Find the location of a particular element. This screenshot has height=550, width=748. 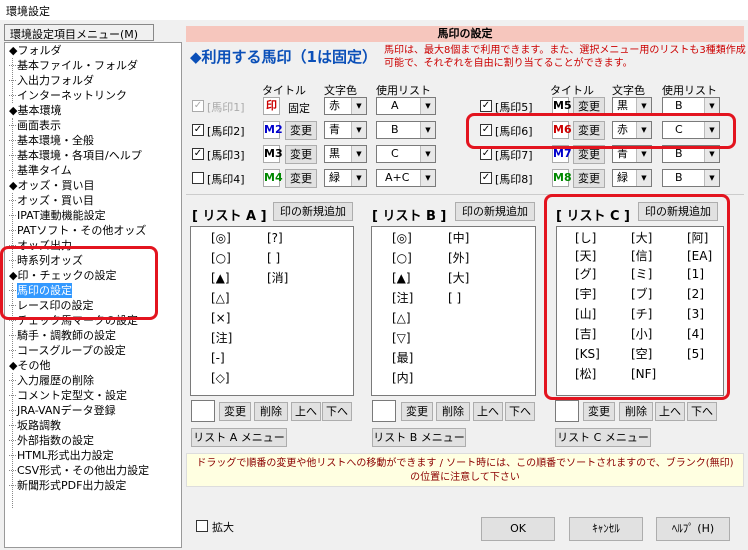

mark1-color-select: 赤 ▼ is located at coordinates (345, 106).